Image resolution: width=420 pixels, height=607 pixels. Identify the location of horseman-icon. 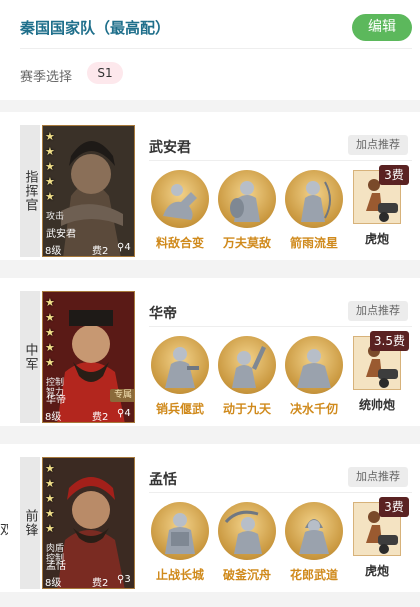
(180, 199).